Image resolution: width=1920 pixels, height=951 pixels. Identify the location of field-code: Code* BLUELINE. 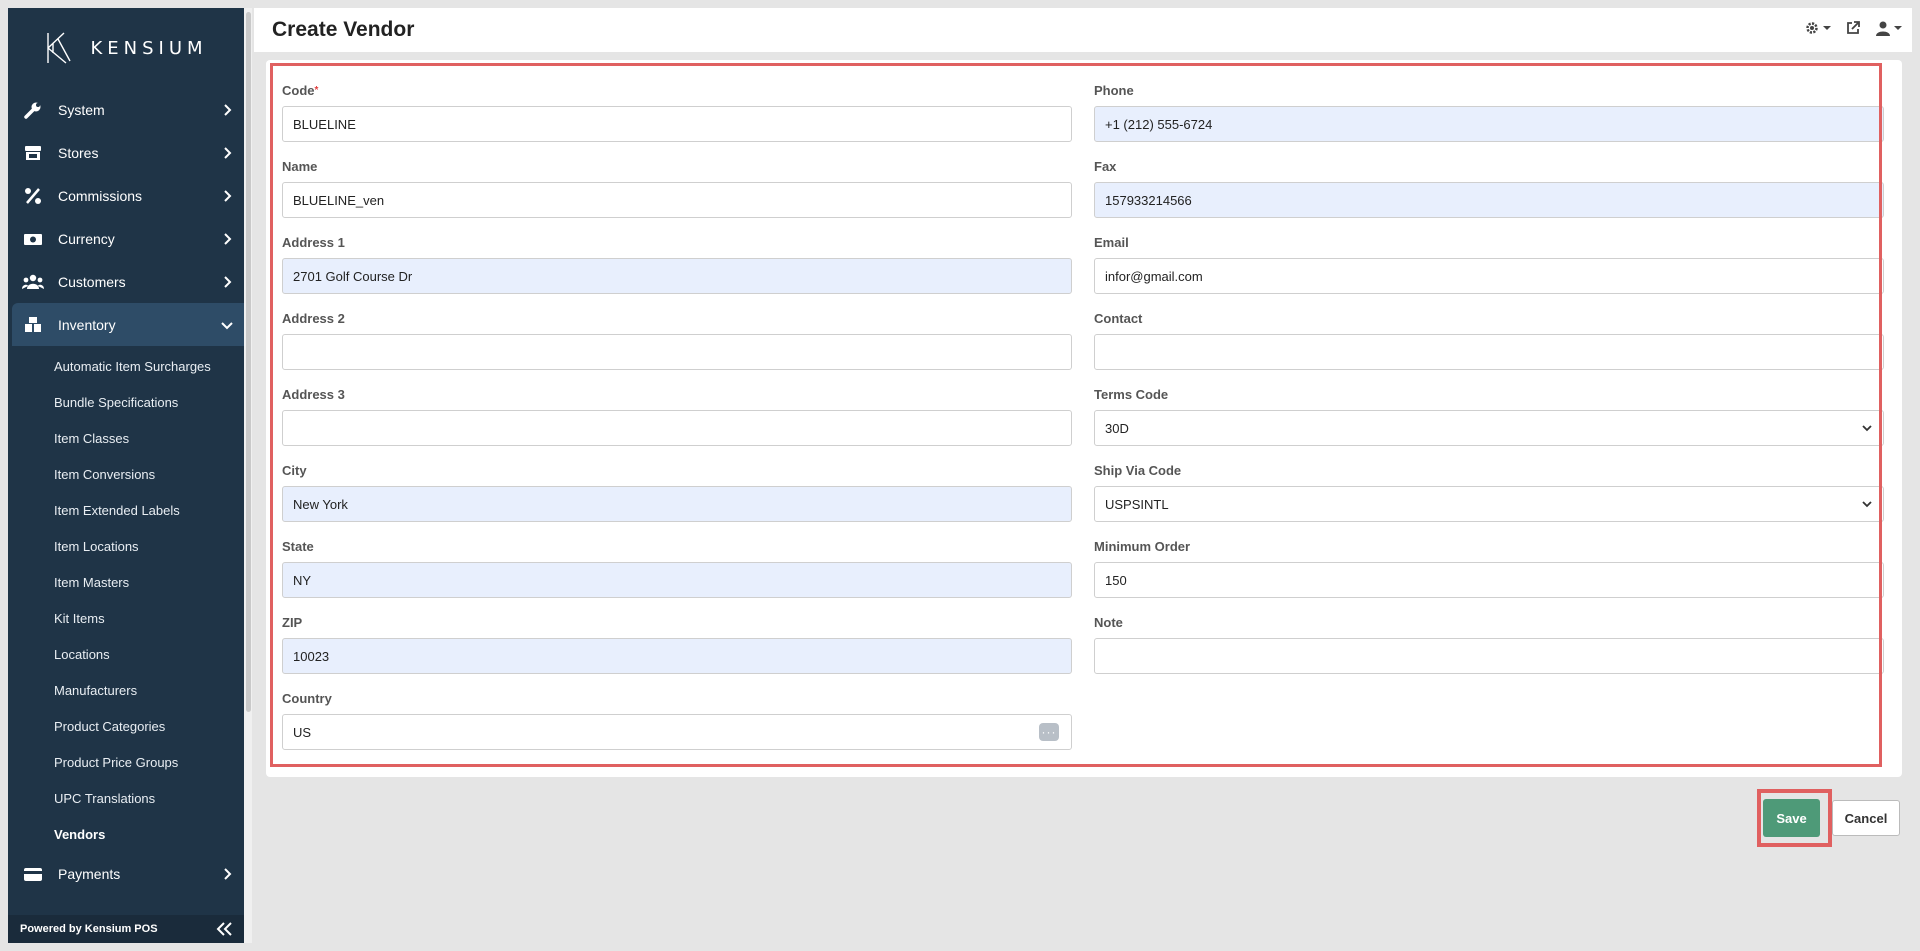
(677, 120).